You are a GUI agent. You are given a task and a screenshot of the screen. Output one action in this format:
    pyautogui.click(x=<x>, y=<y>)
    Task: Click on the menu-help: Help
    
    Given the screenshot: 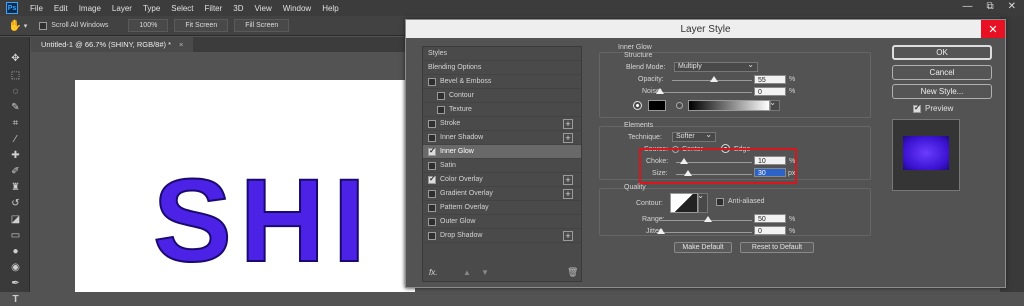 What is the action you would take?
    pyautogui.click(x=330, y=8)
    